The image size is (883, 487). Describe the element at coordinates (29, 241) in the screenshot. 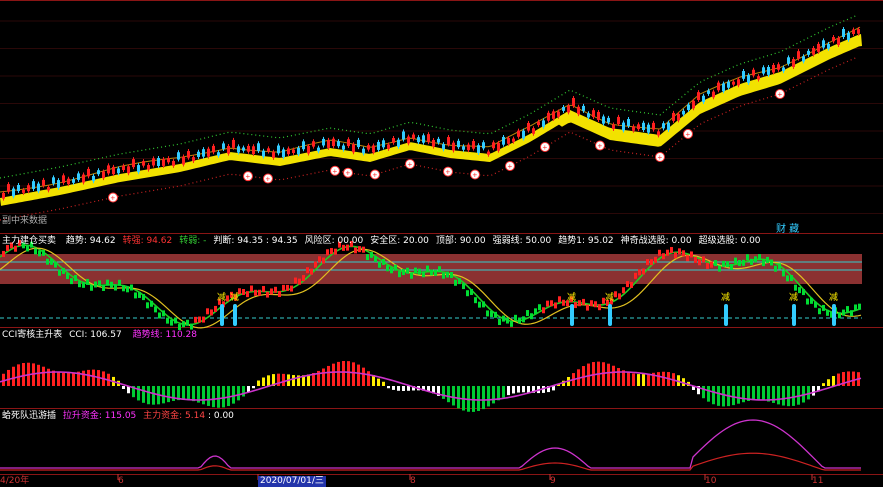

I see `indicator1-name: 主力建仓买卖` at that location.